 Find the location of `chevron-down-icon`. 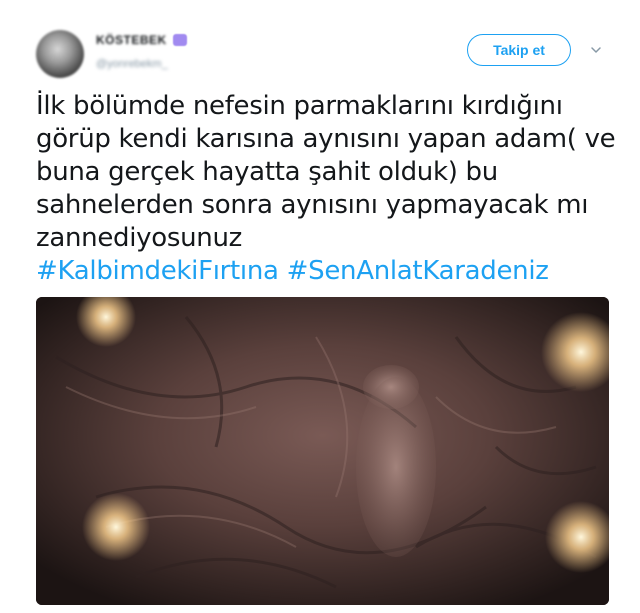

chevron-down-icon is located at coordinates (596, 50).